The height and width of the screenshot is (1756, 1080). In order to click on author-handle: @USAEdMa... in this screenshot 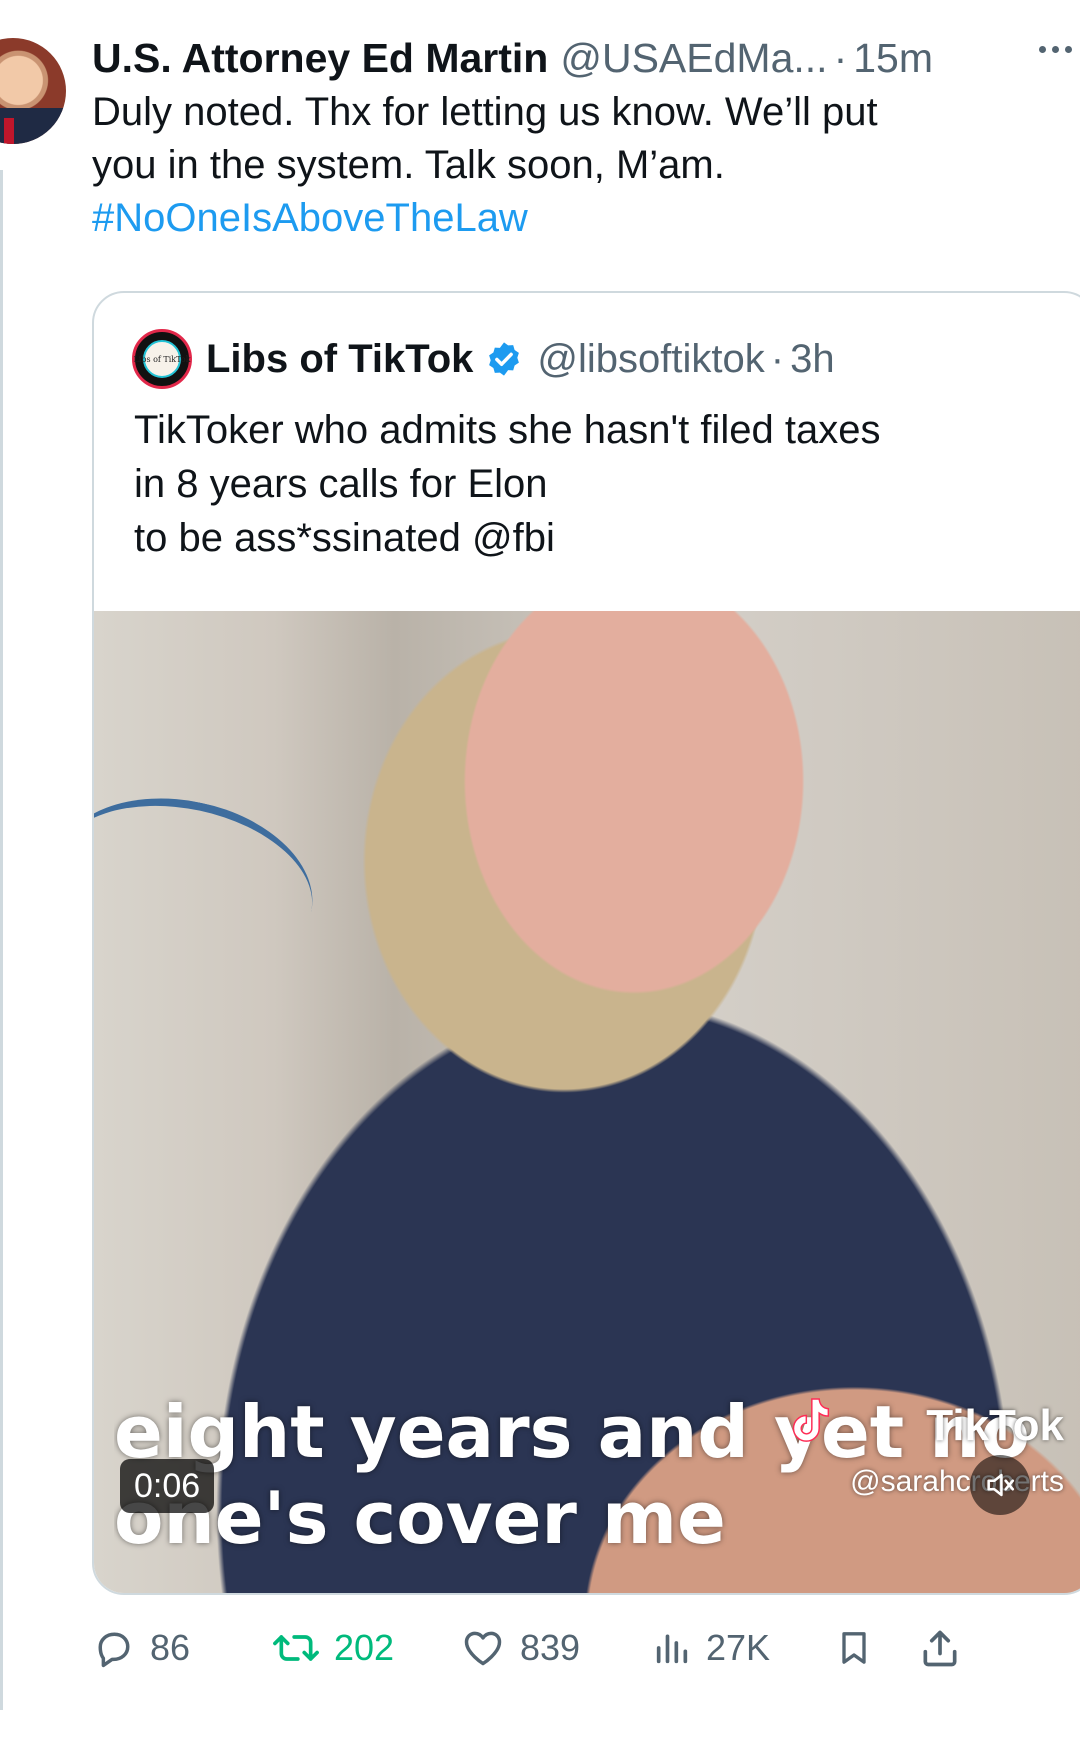, I will do `click(693, 58)`.